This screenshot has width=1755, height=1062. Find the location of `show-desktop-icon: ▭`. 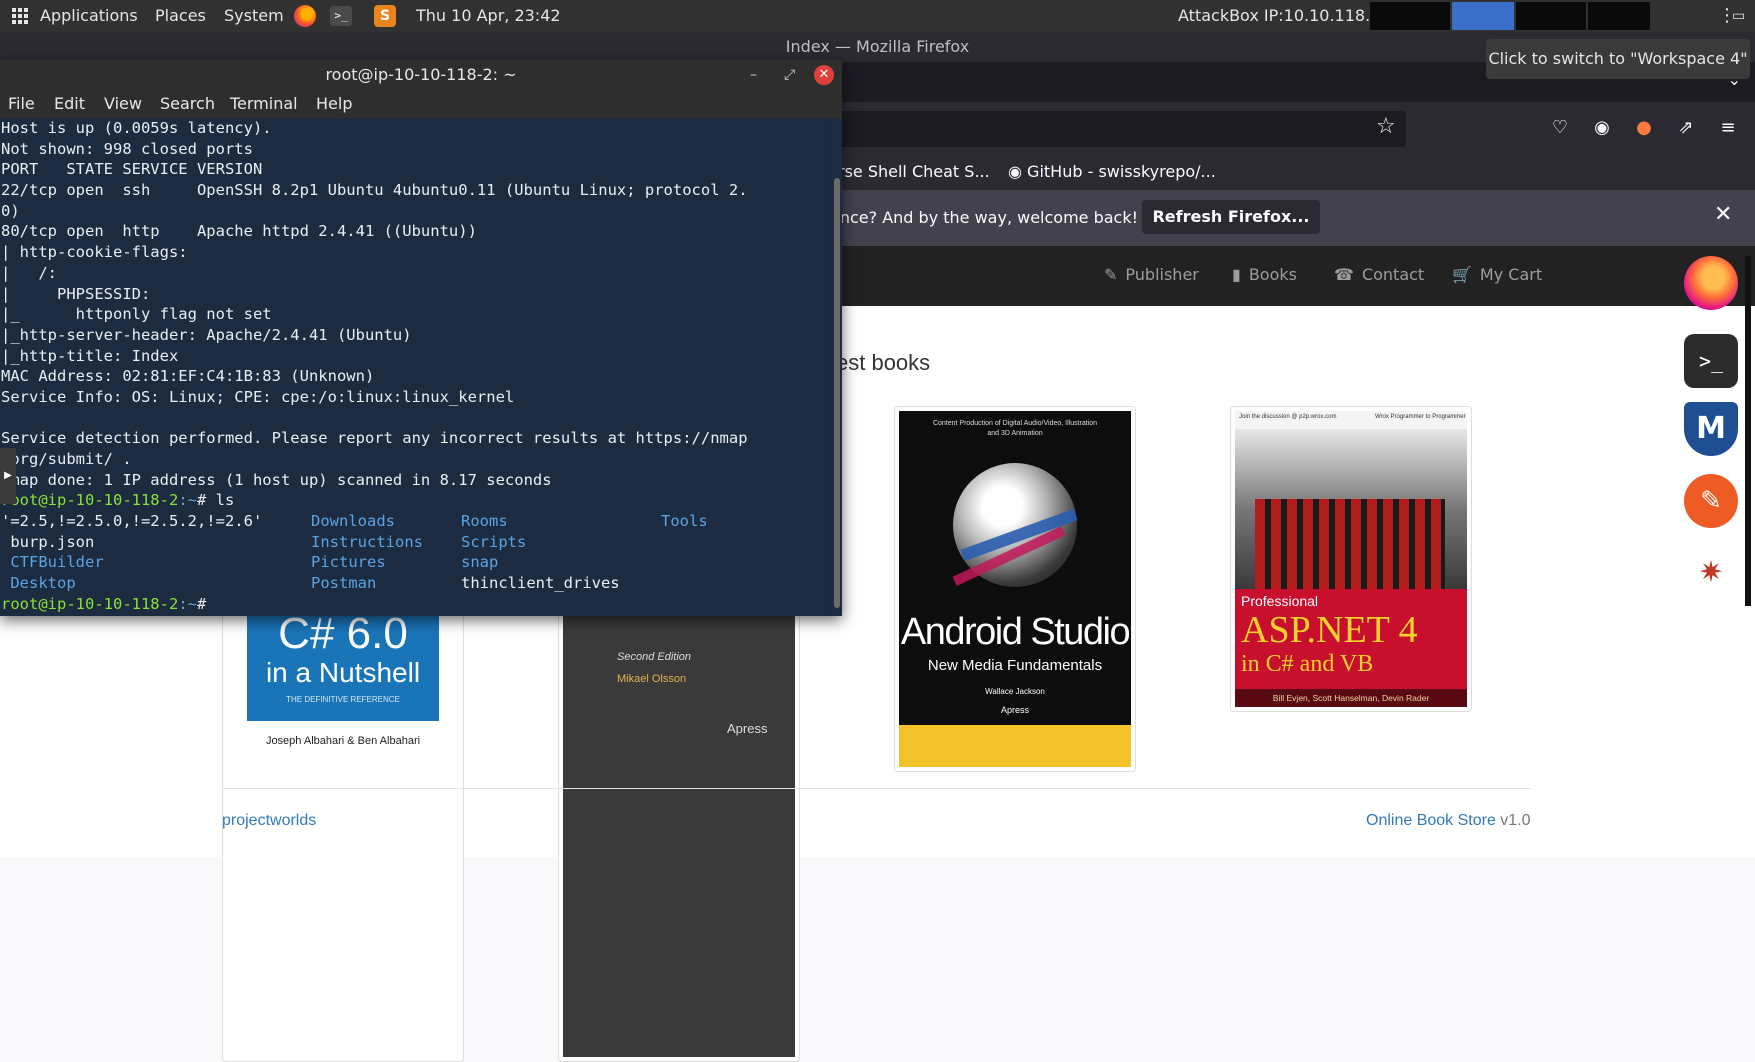

show-desktop-icon: ▭ is located at coordinates (1738, 16).